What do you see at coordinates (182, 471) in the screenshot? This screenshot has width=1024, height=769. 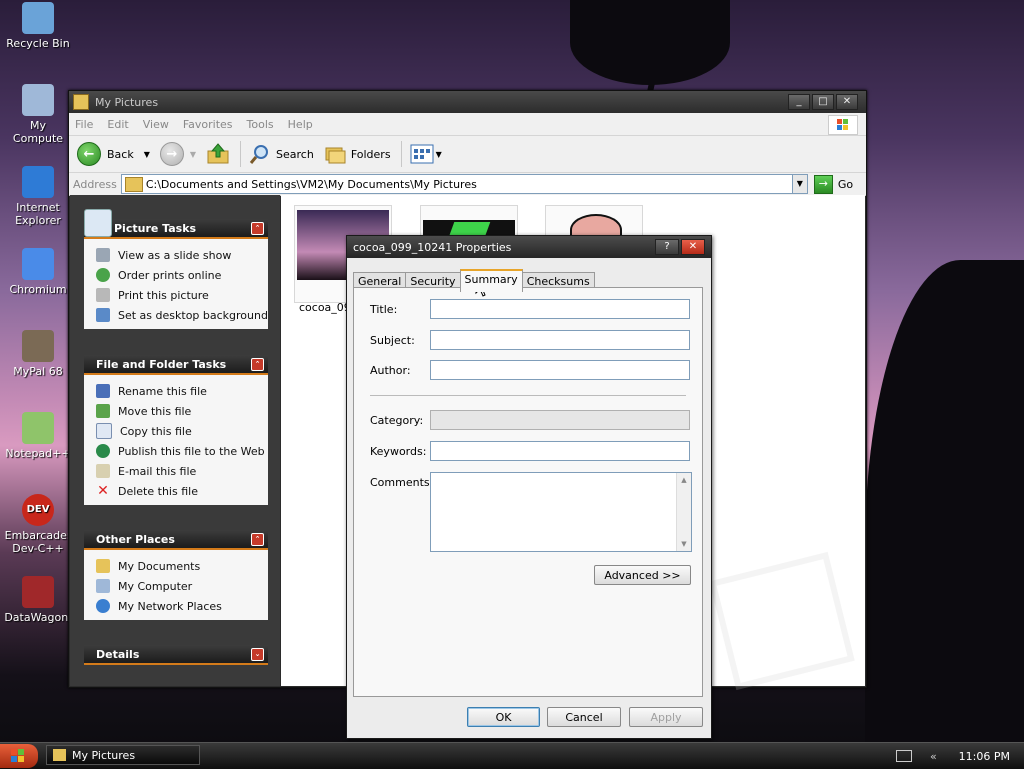 I see `task-email-file: E-mail this file` at bounding box center [182, 471].